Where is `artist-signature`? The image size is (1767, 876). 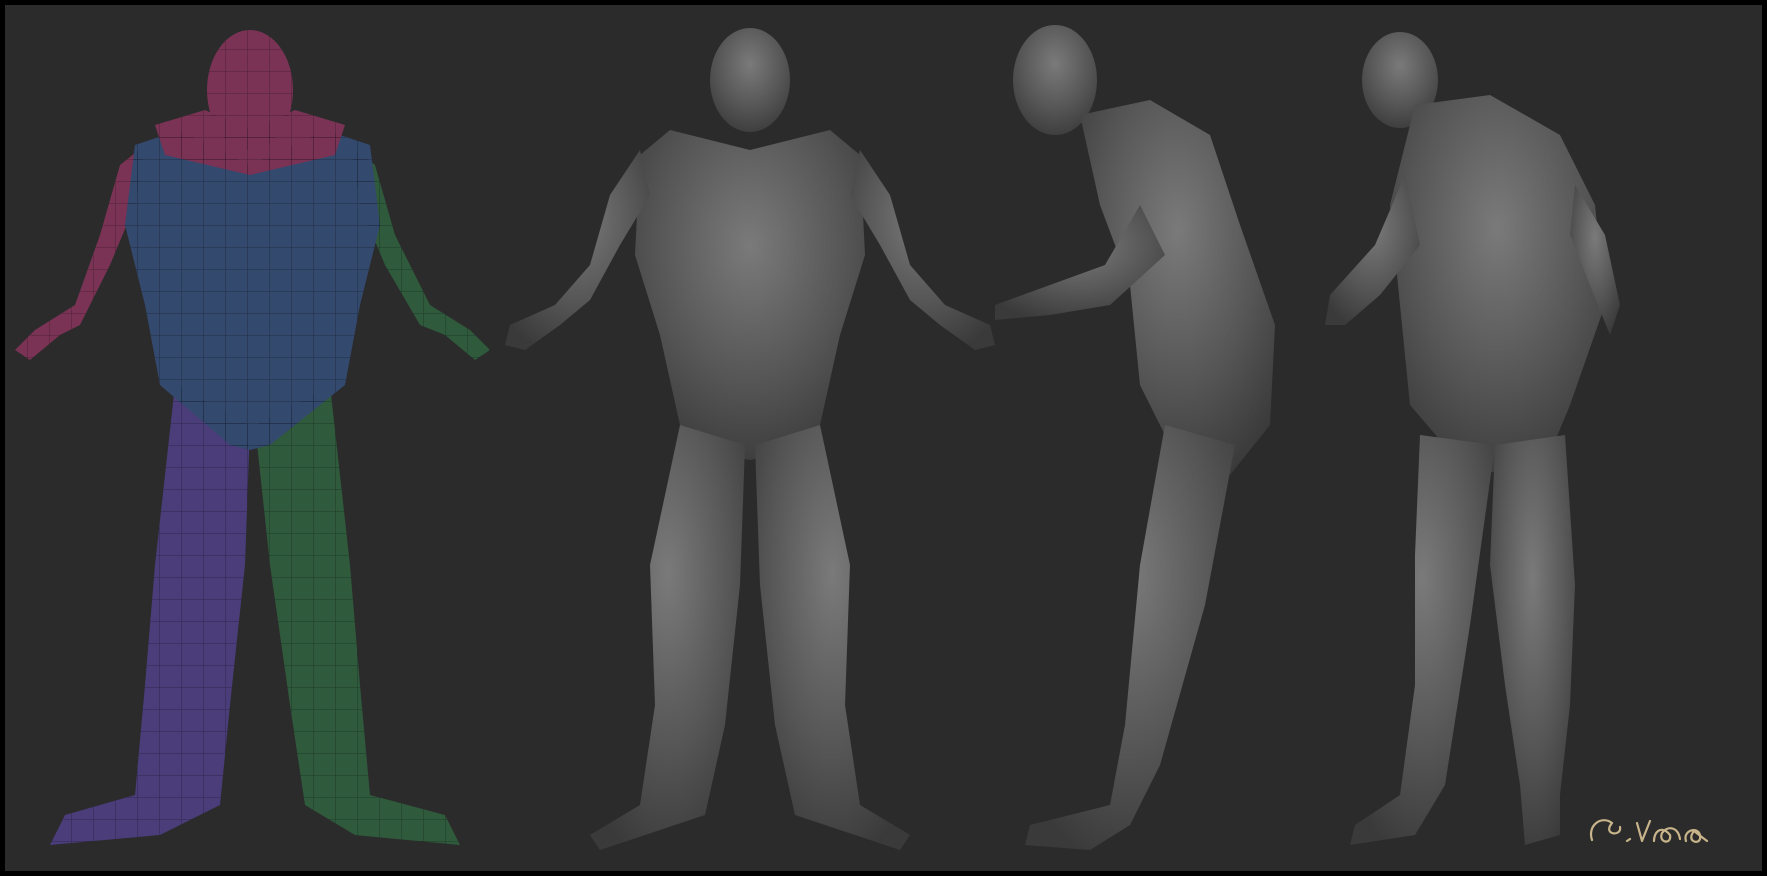 artist-signature is located at coordinates (1652, 828).